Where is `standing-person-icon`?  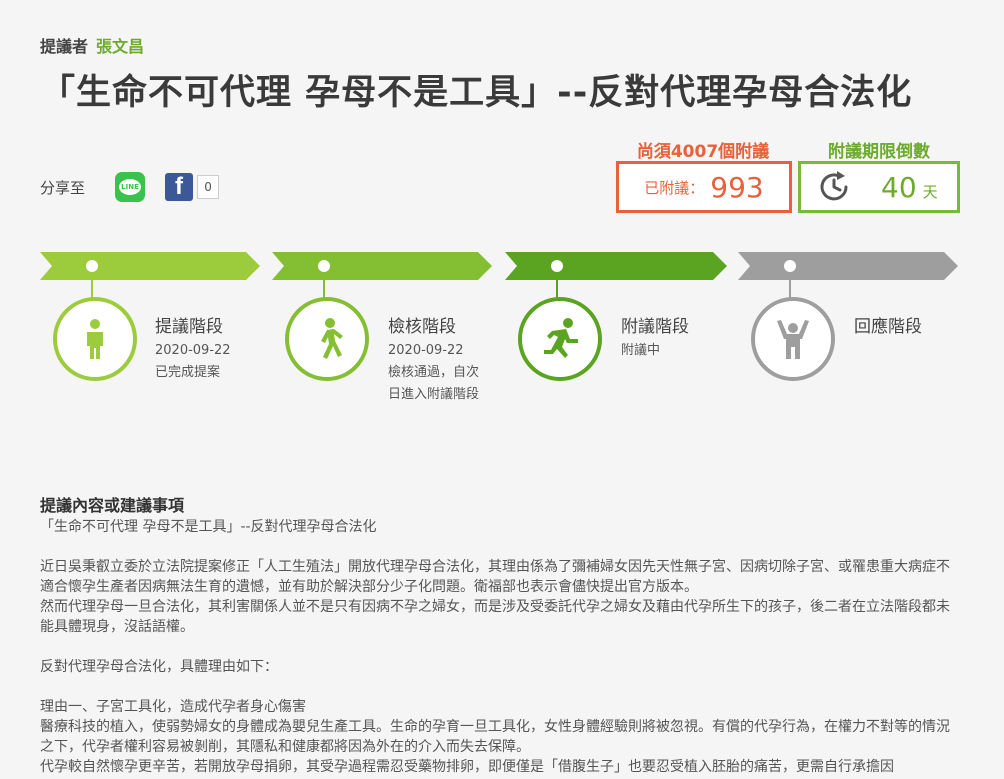
standing-person-icon is located at coordinates (95, 339).